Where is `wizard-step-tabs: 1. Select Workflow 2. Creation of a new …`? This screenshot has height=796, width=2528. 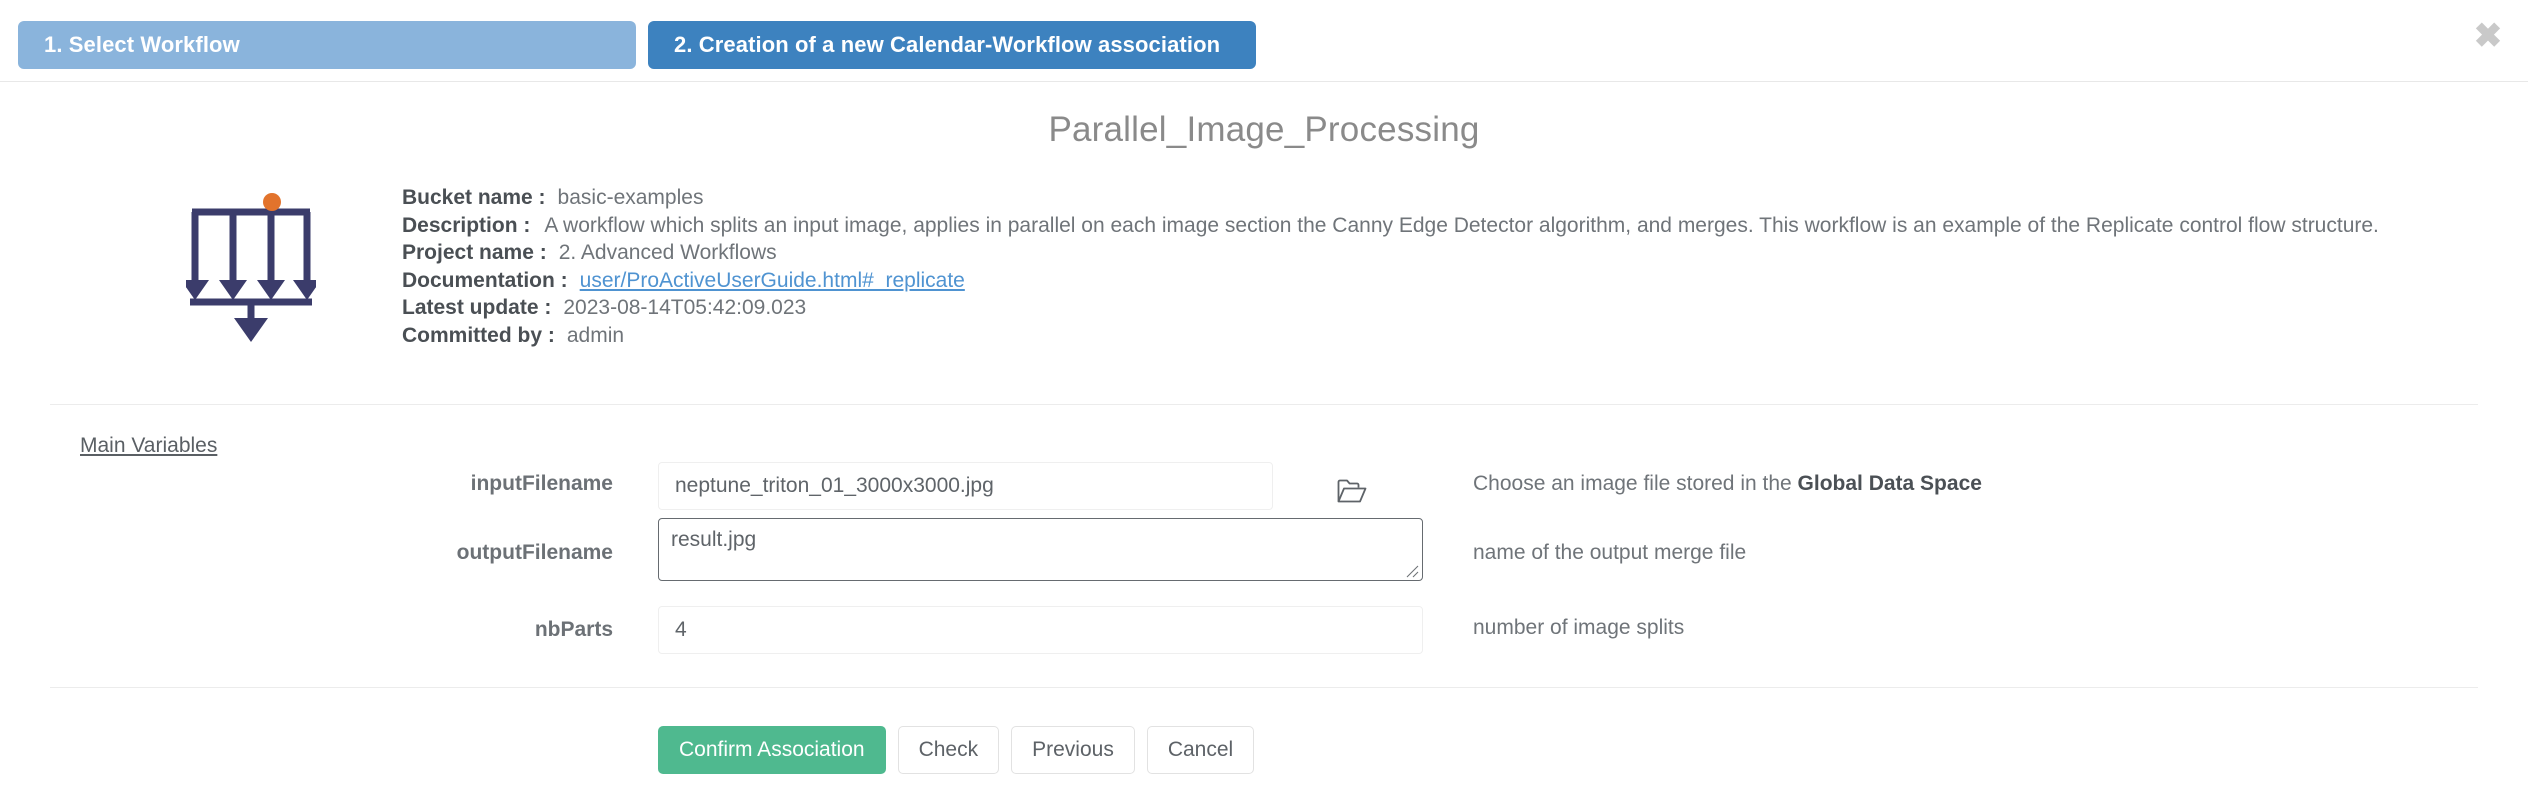
wizard-step-tabs: 1. Select Workflow 2. Creation of a new … is located at coordinates (1264, 41).